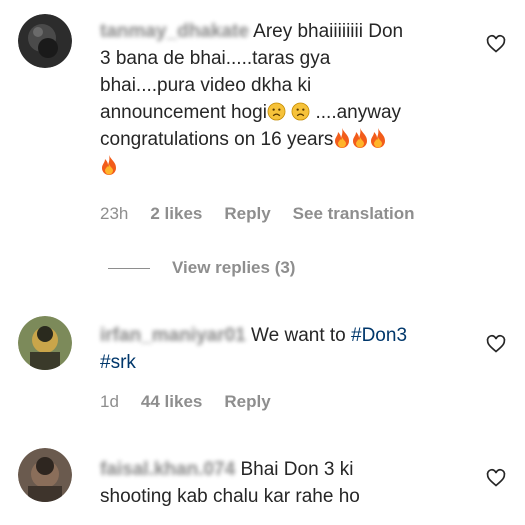 Image resolution: width=525 pixels, height=525 pixels. What do you see at coordinates (297, 469) in the screenshot?
I see `comment-line: Bhai Don 3 ki` at bounding box center [297, 469].